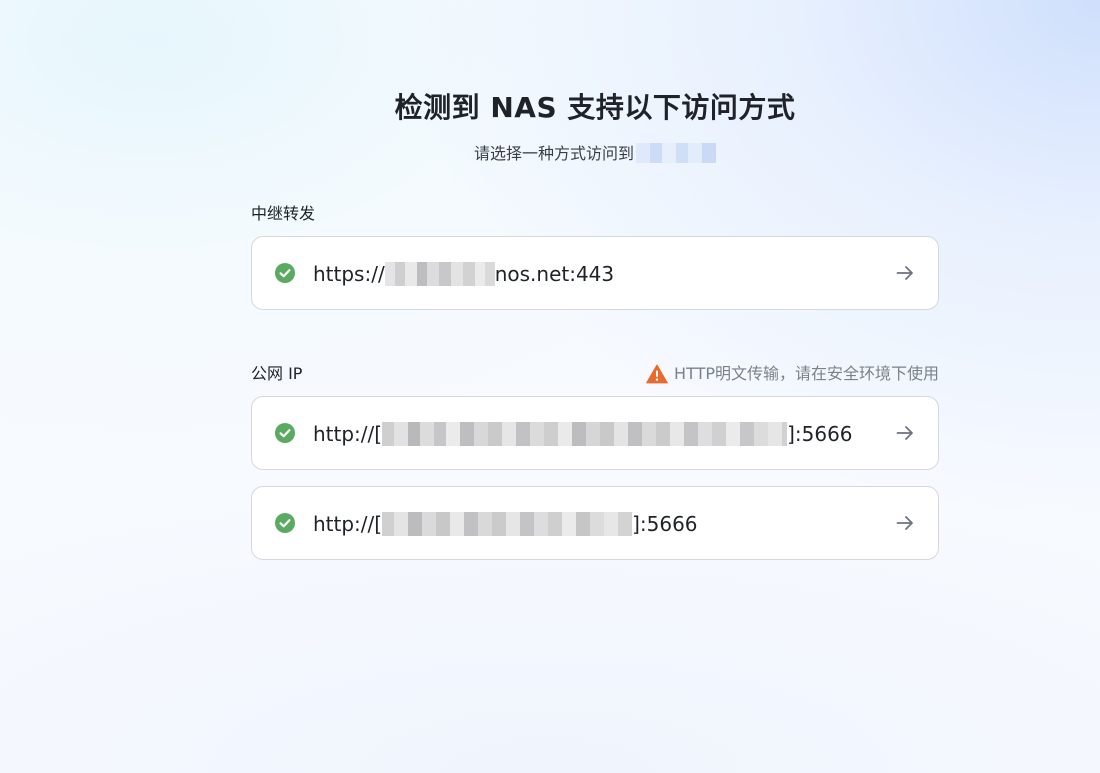  Describe the element at coordinates (349, 274) in the screenshot. I see `url-prefix: https://` at that location.